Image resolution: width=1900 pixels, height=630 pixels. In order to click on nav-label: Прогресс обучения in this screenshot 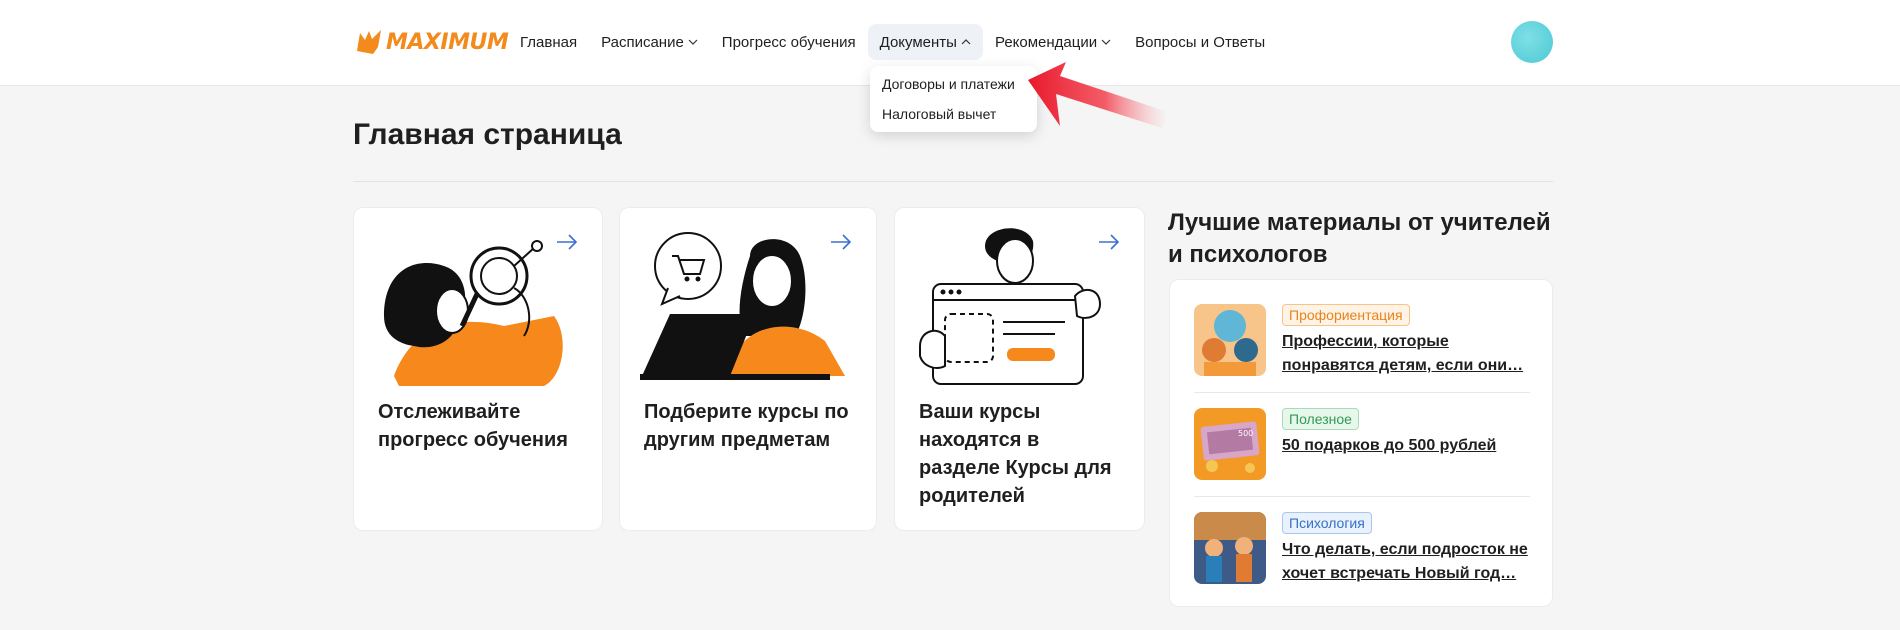, I will do `click(788, 42)`.